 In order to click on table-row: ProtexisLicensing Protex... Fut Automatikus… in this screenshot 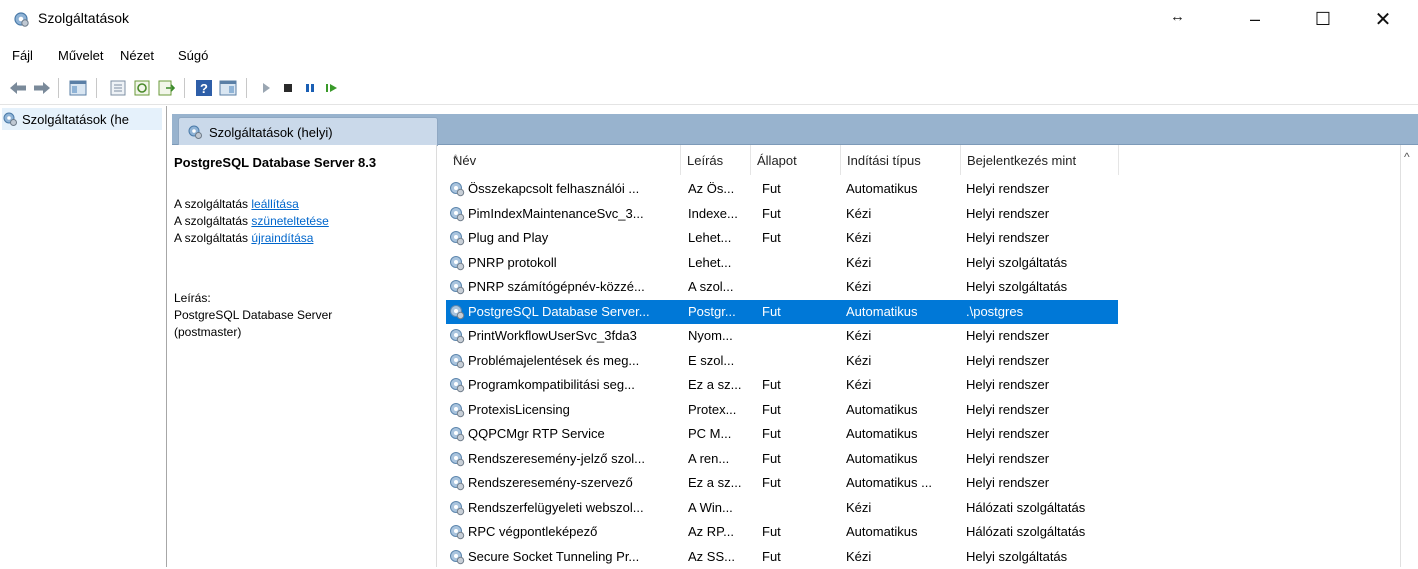, I will do `click(782, 410)`.